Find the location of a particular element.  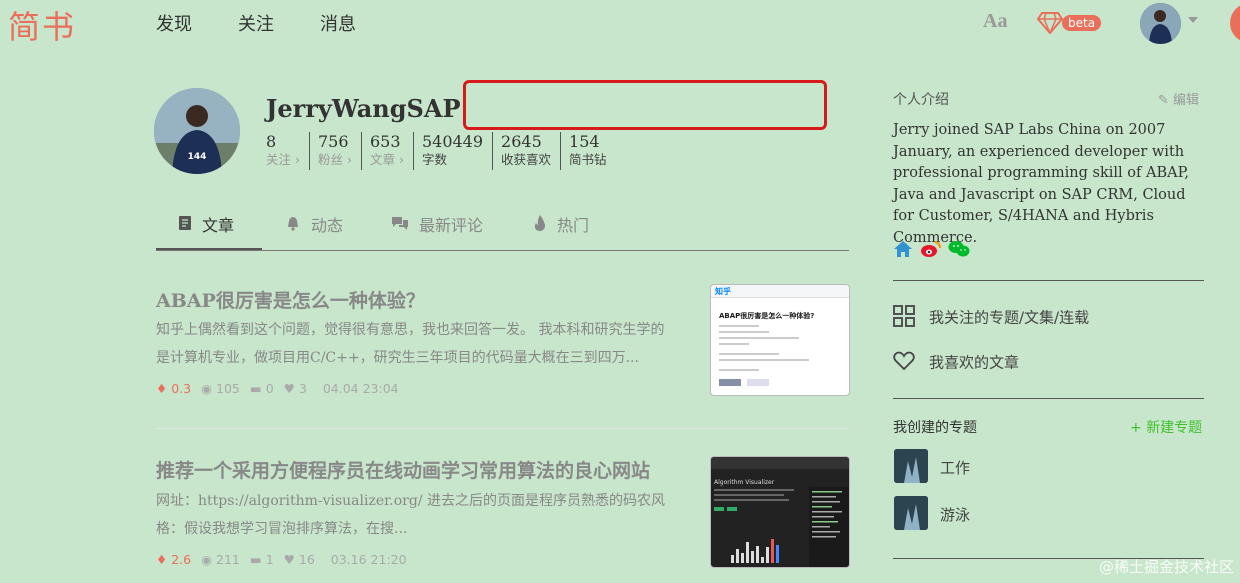

article-divider is located at coordinates (502, 428).